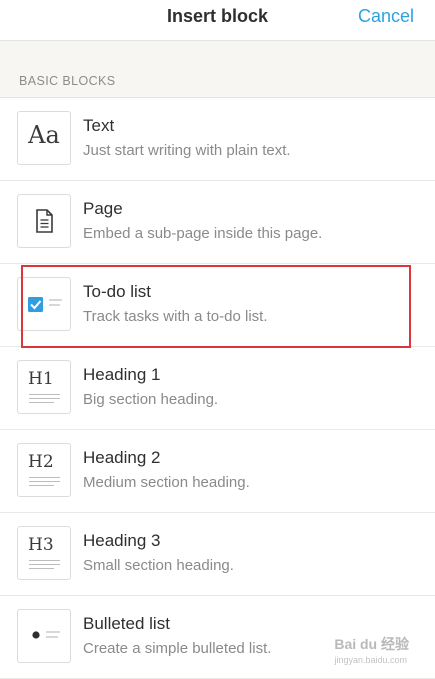 The image size is (435, 679). Describe the element at coordinates (103, 208) in the screenshot. I see `block-title: Page` at that location.